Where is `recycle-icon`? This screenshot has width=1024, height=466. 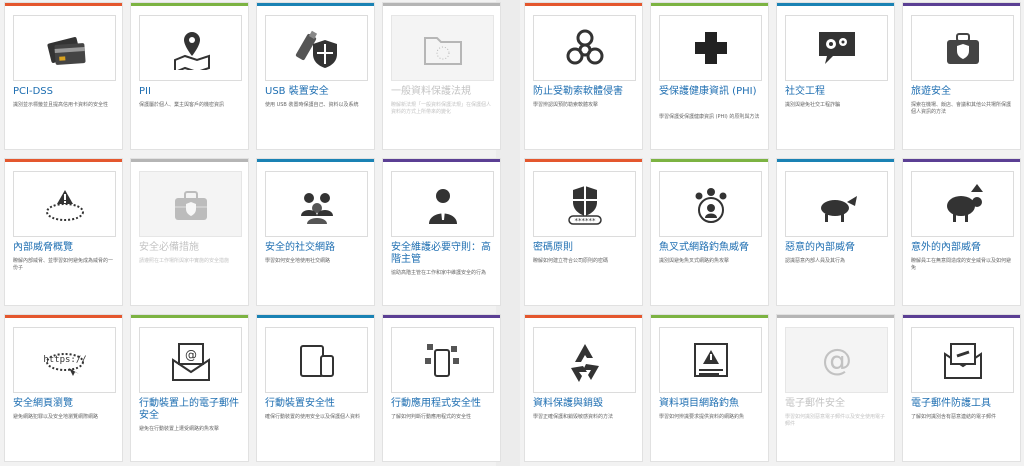
recycle-icon is located at coordinates (584, 363).